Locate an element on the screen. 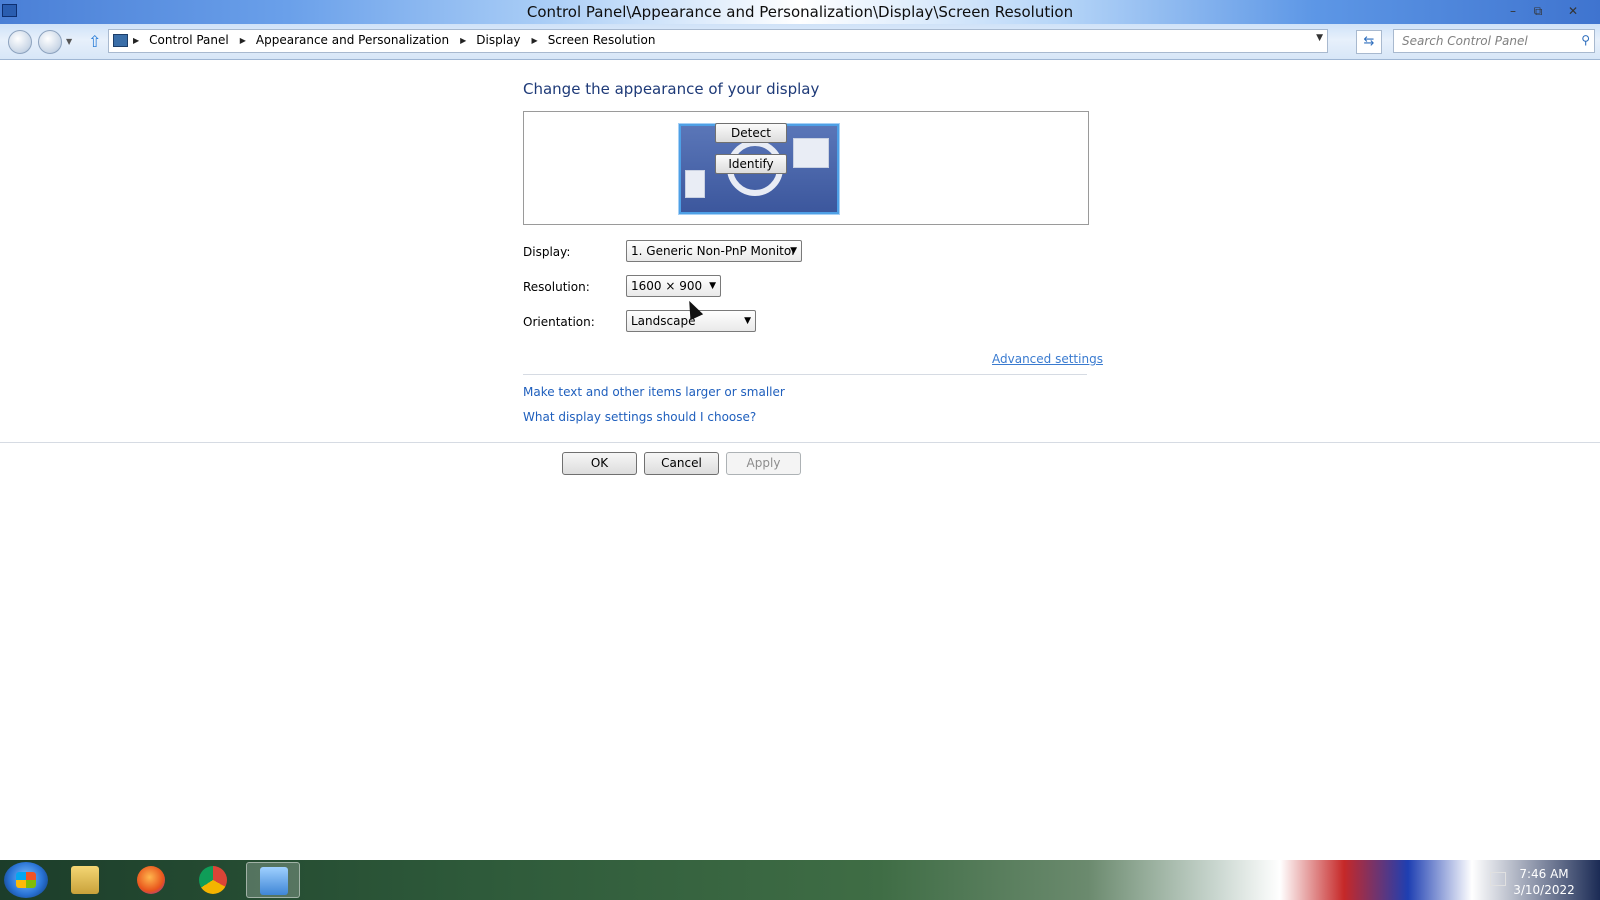 The width and height of the screenshot is (1600, 900). taskbar-firefox is located at coordinates (151, 880).